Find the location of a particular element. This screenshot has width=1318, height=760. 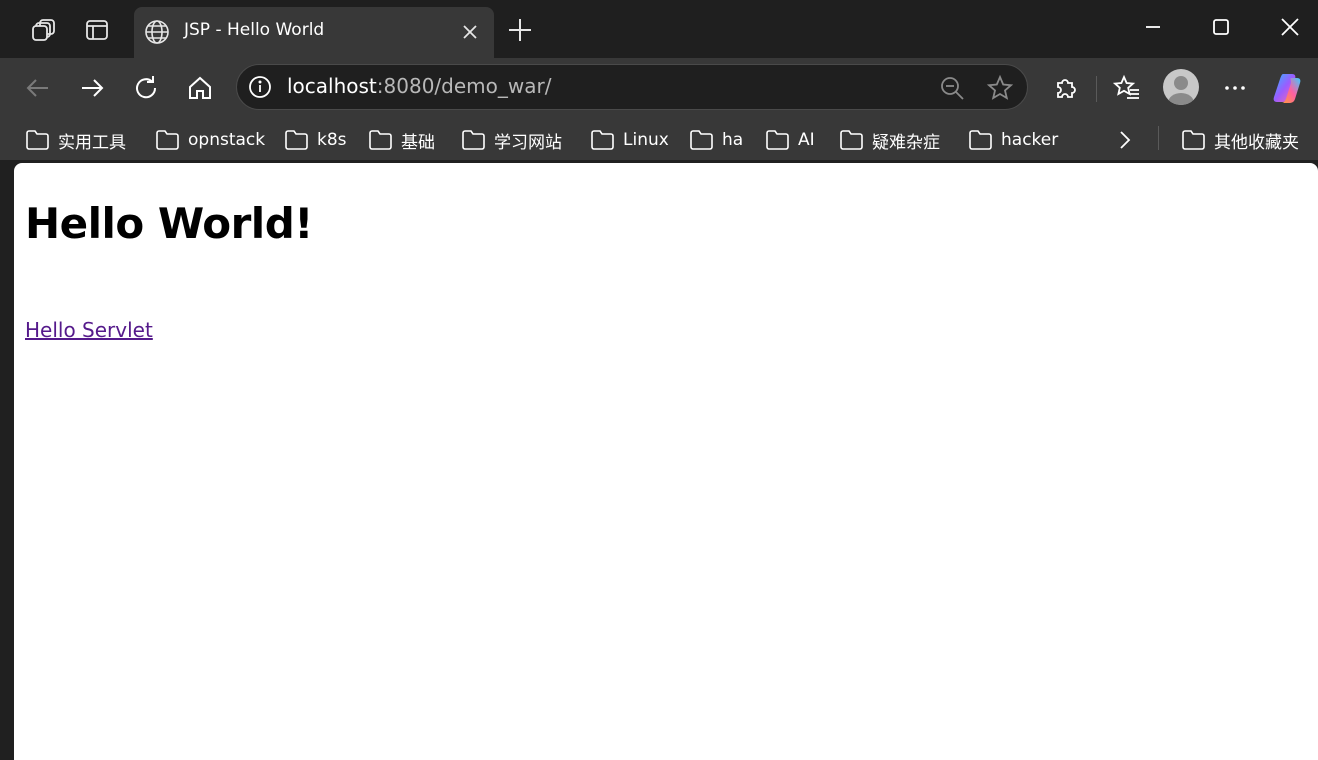

bookmark-folder: 基础 is located at coordinates (401, 140).